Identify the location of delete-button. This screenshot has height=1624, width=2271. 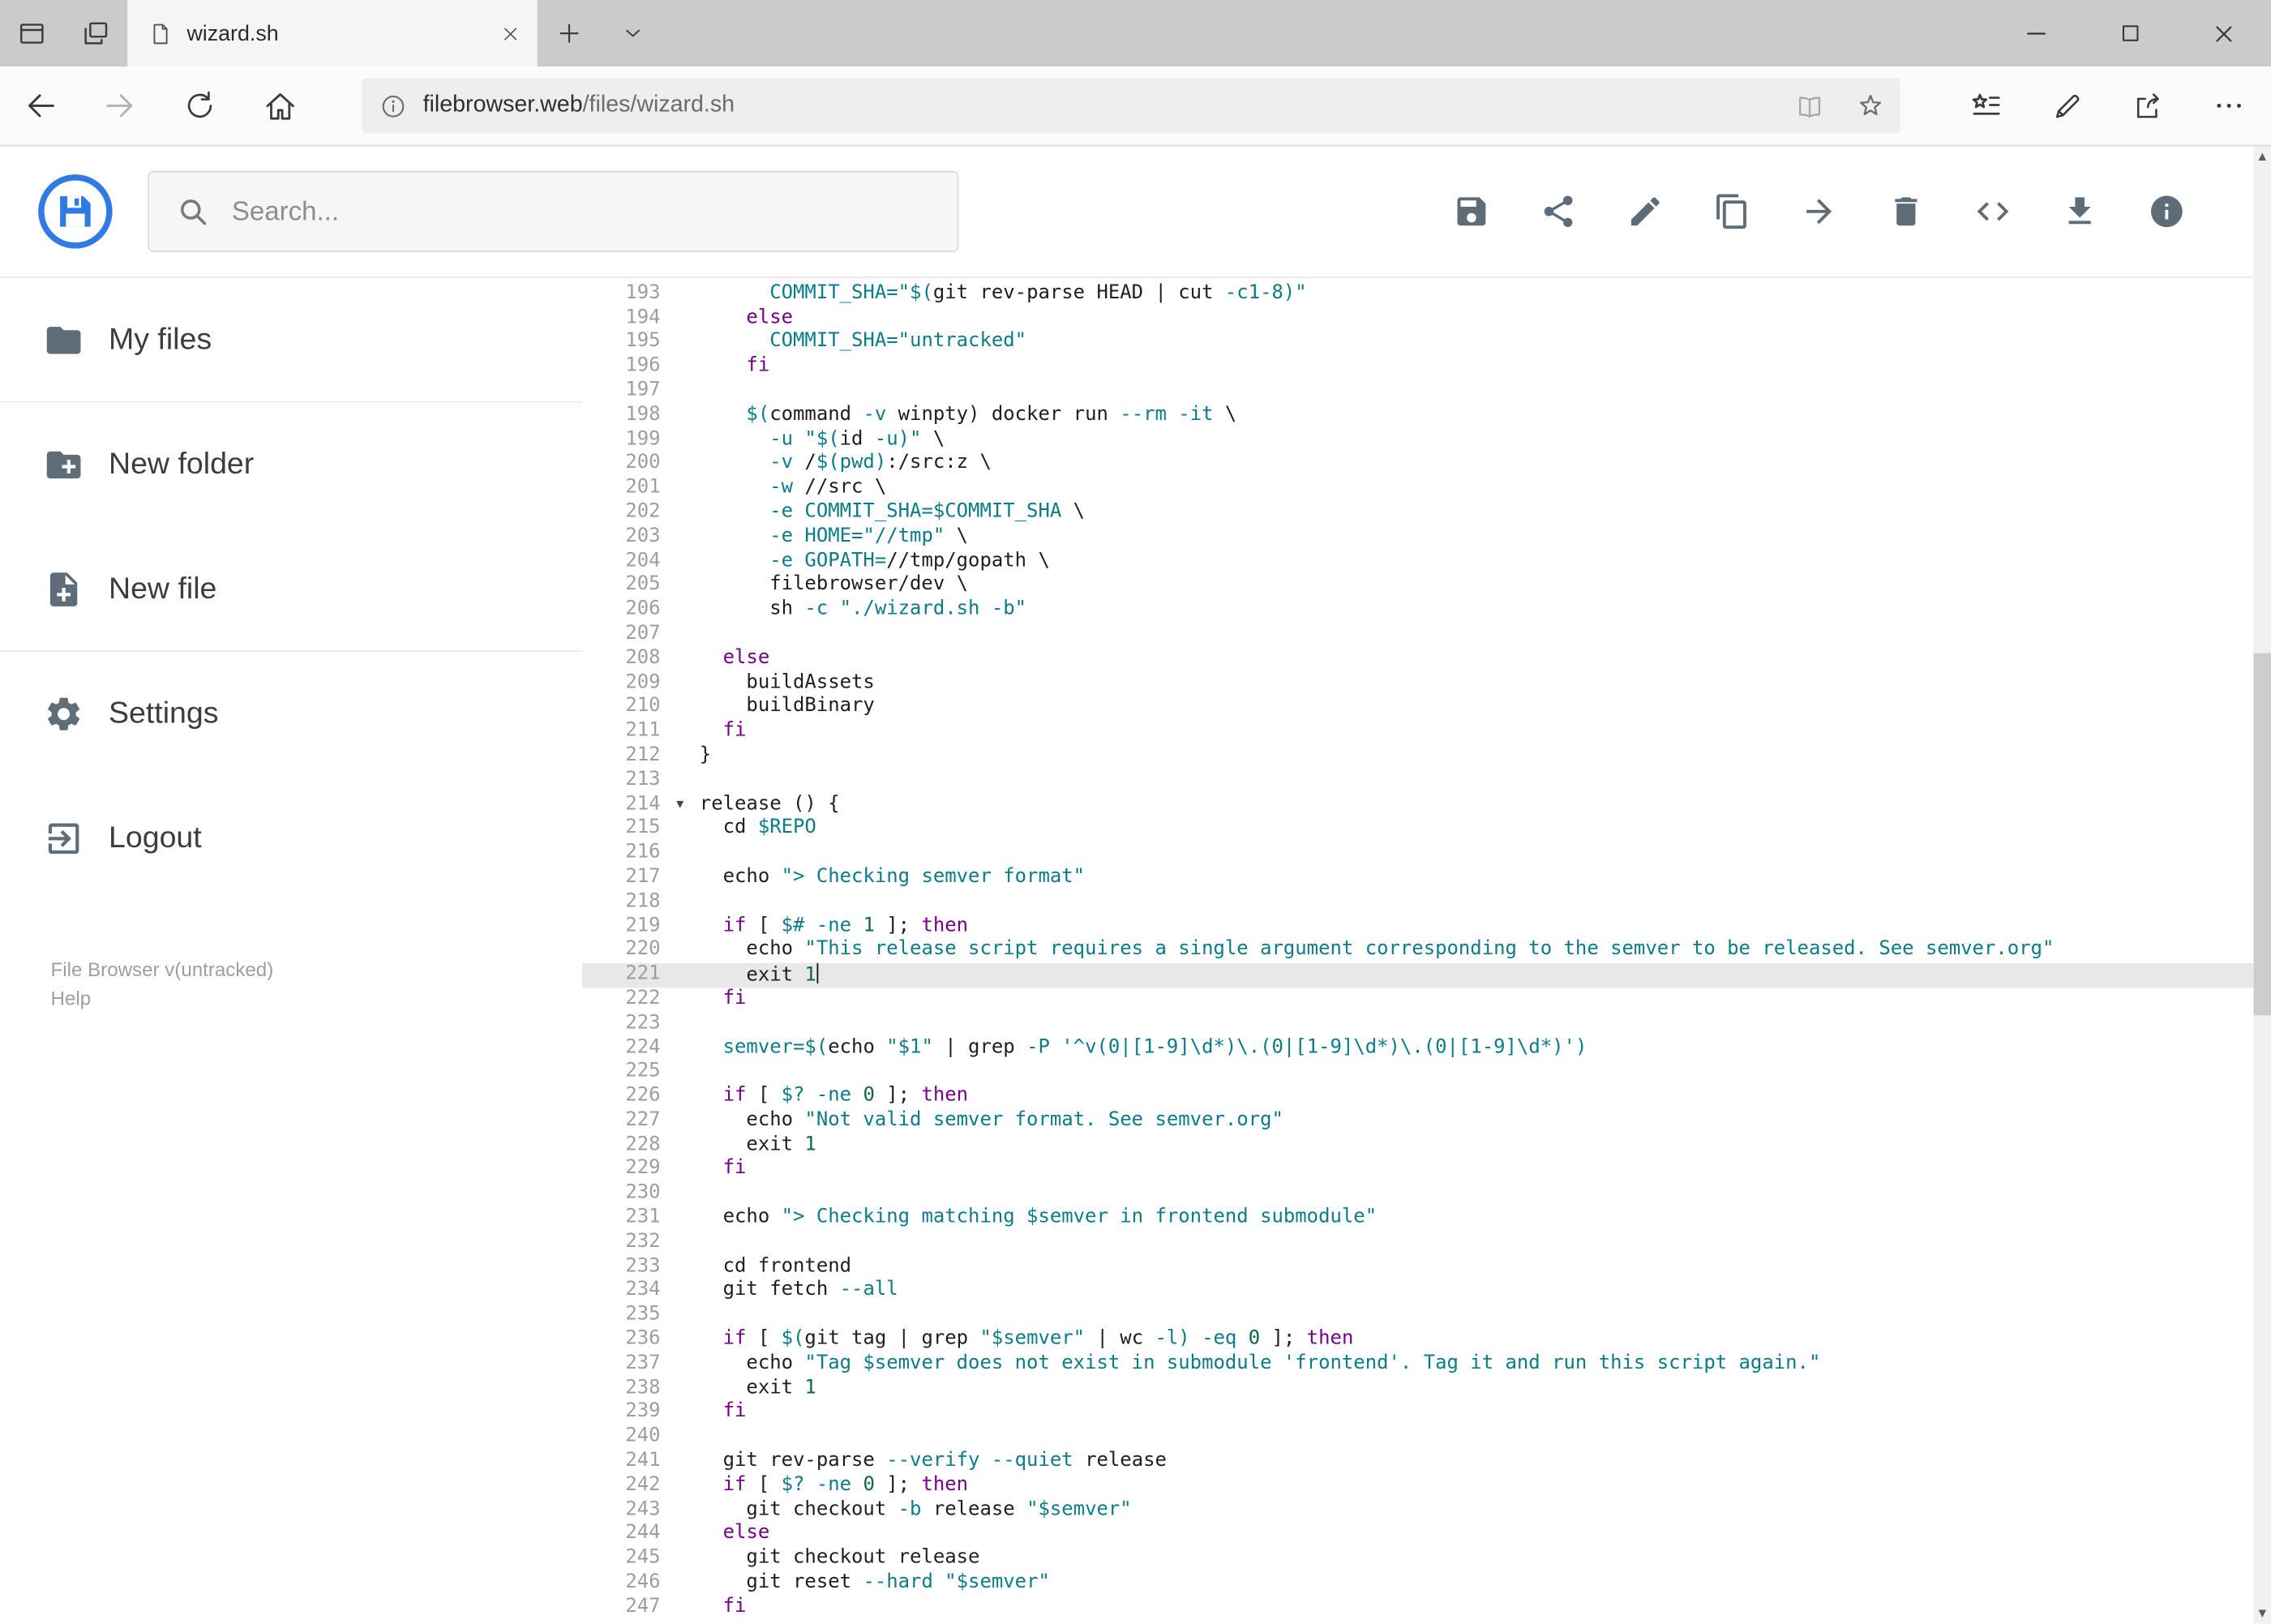
(1905, 211).